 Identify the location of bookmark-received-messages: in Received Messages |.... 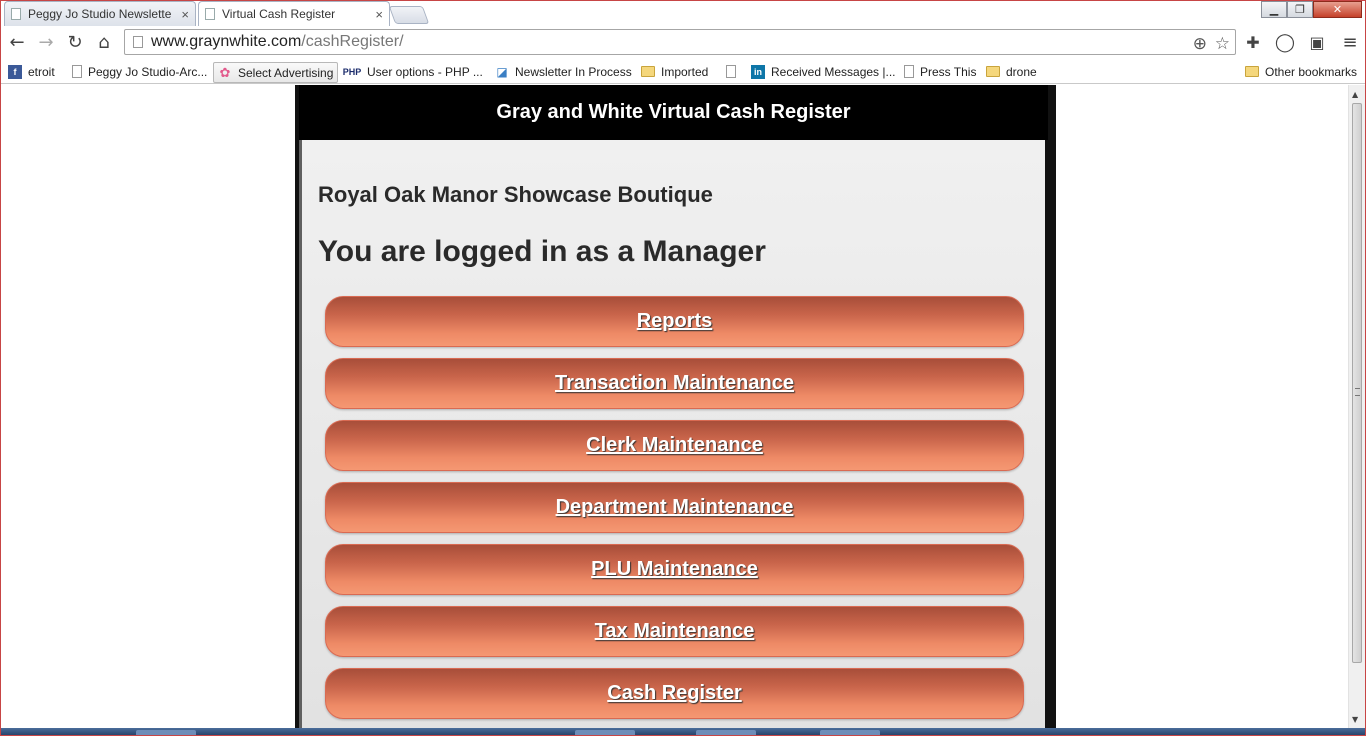
(823, 71).